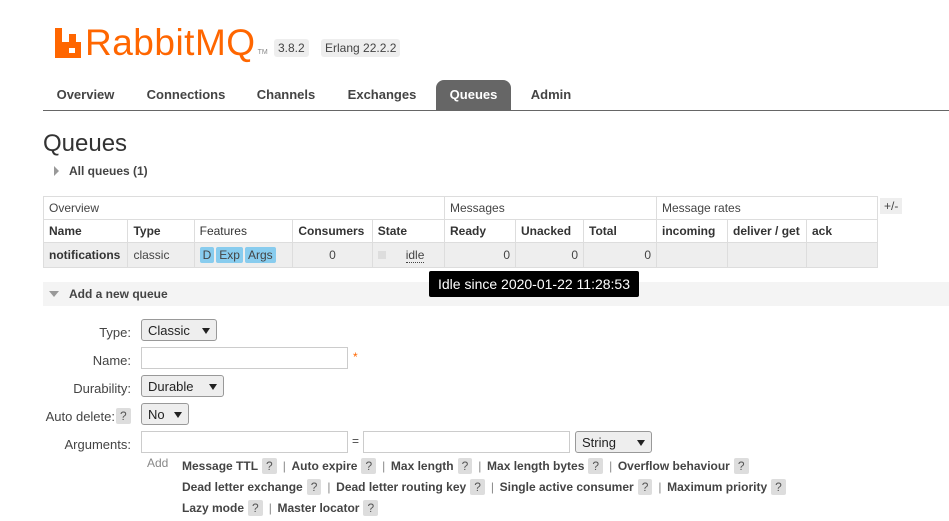 Image resolution: width=949 pixels, height=521 pixels. I want to click on feature-args-badge: Args, so click(260, 255).